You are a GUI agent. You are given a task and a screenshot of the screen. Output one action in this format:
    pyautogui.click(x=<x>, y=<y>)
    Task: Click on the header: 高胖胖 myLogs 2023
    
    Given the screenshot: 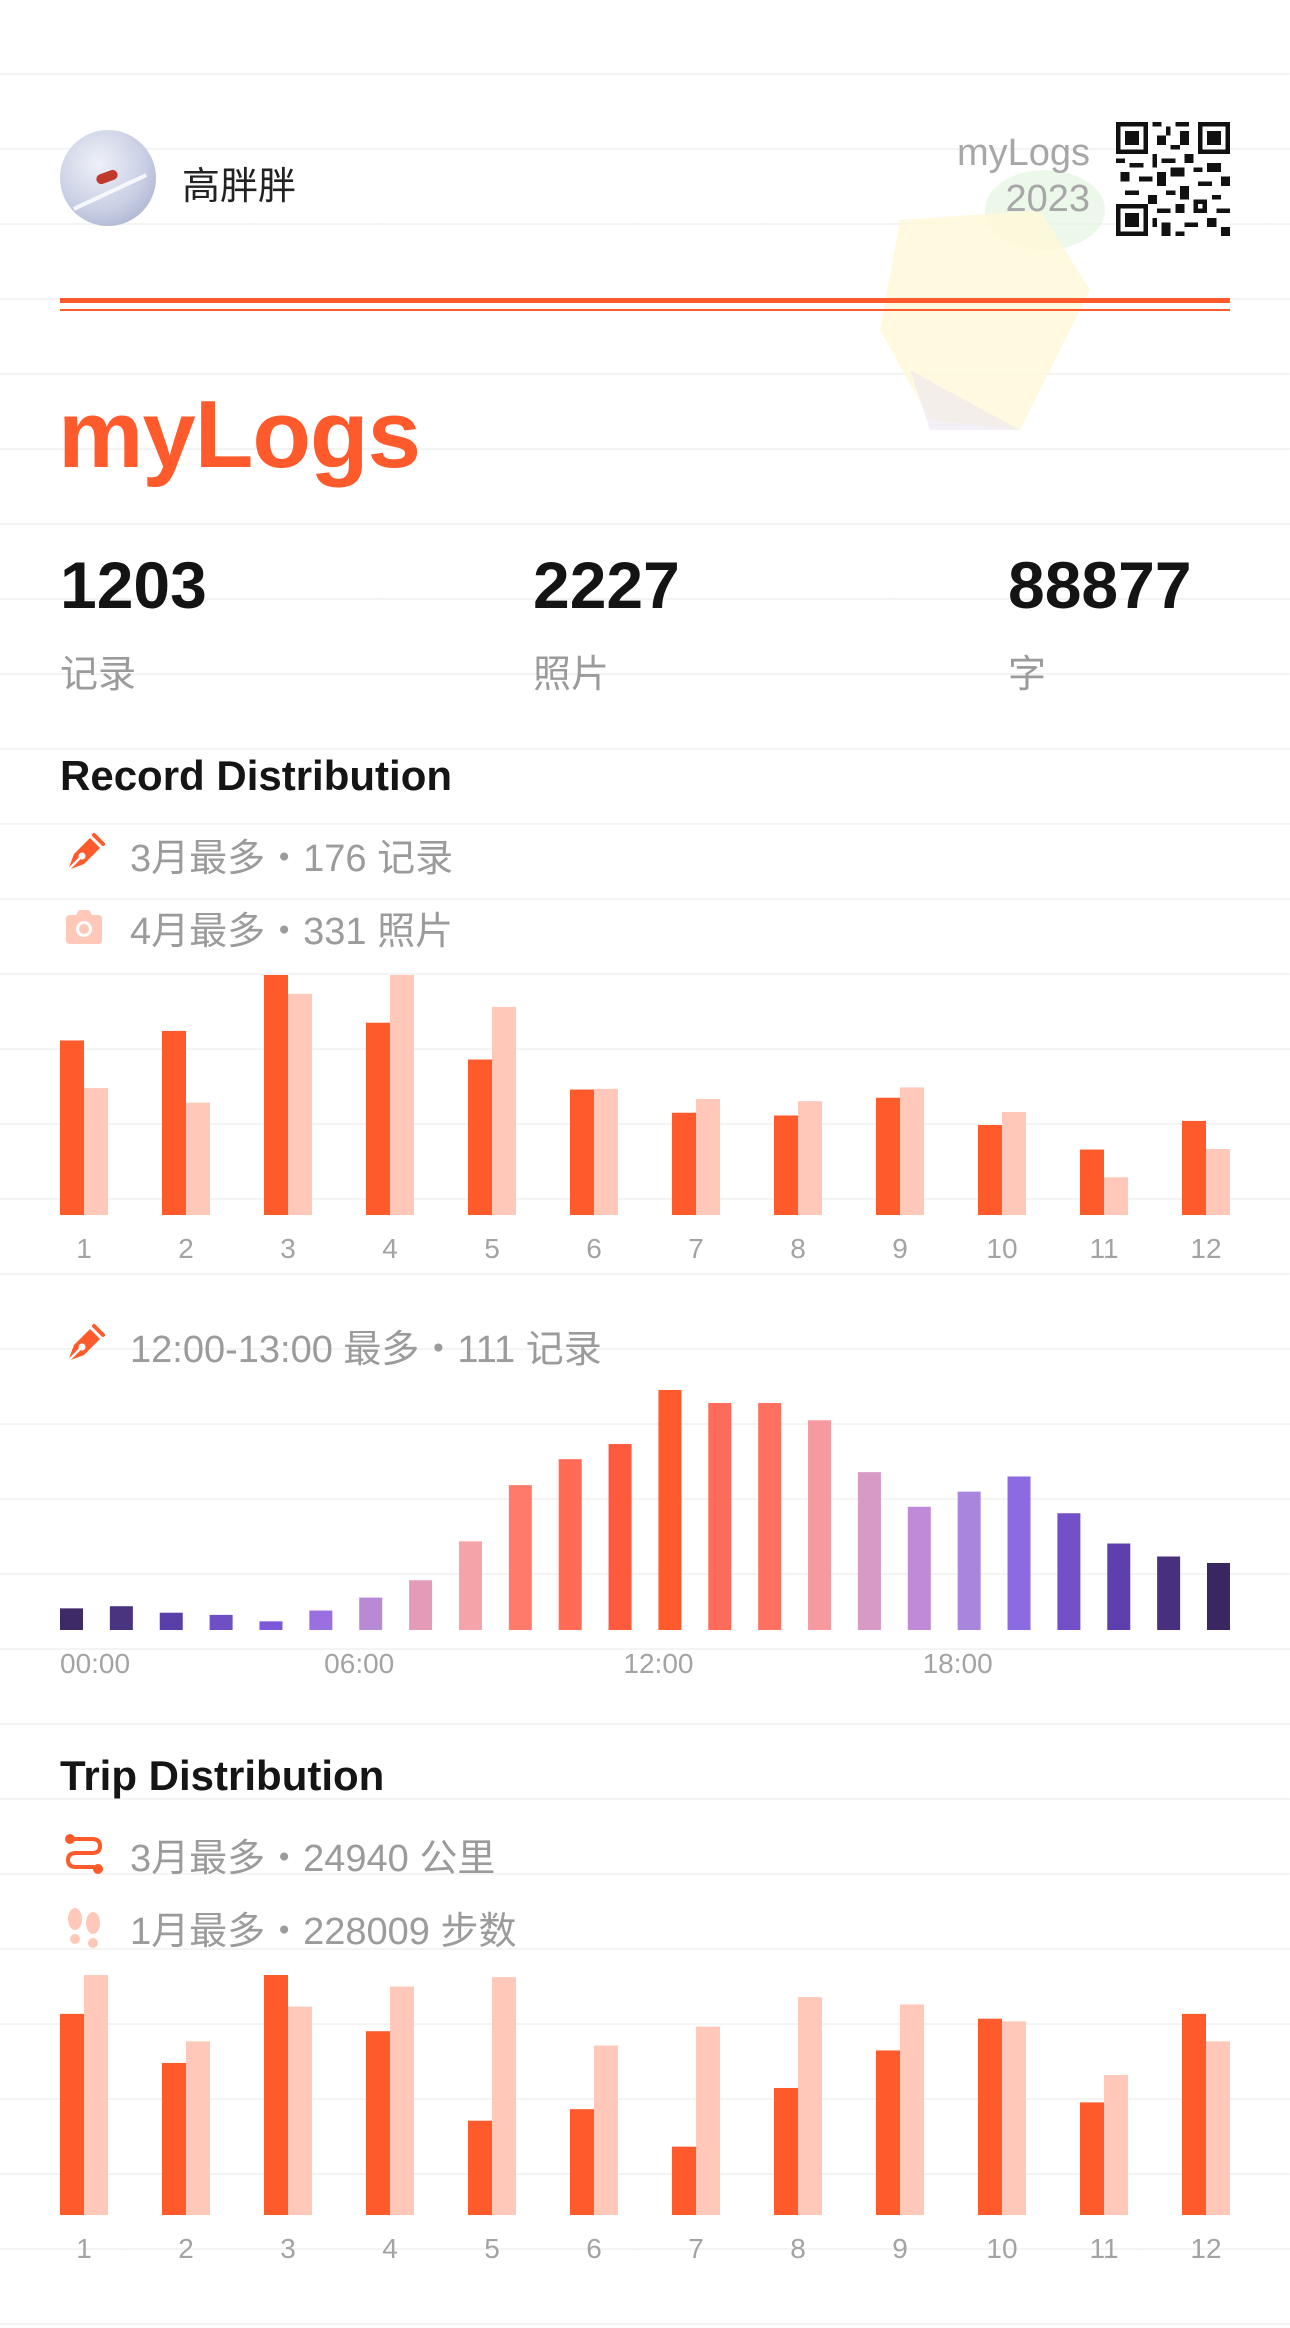 What is the action you would take?
    pyautogui.click(x=645, y=181)
    